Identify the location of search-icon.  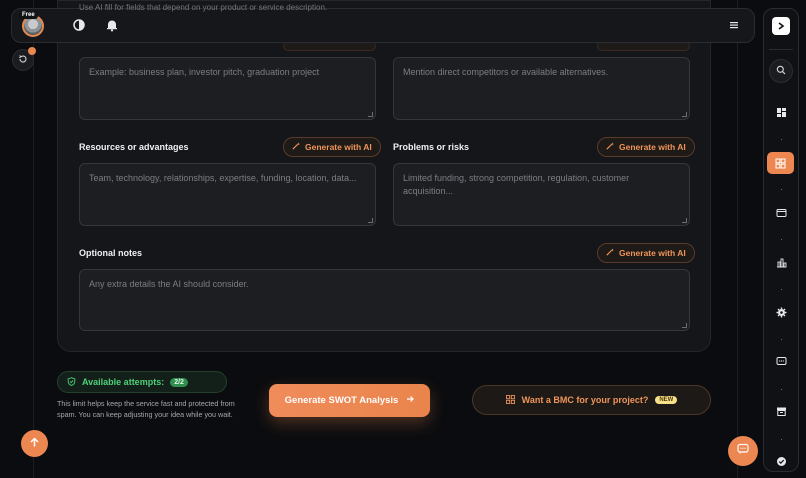
(781, 71).